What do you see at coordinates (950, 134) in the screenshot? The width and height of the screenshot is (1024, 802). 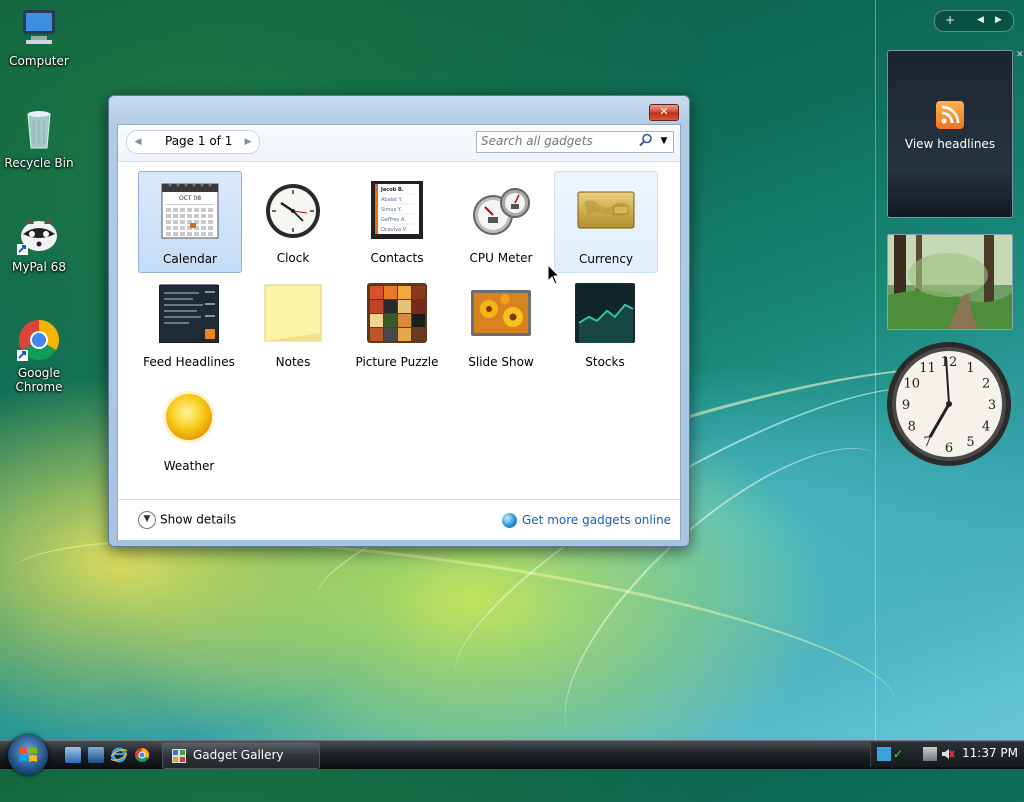 I see `feed-headlines-gadget: View headlines` at bounding box center [950, 134].